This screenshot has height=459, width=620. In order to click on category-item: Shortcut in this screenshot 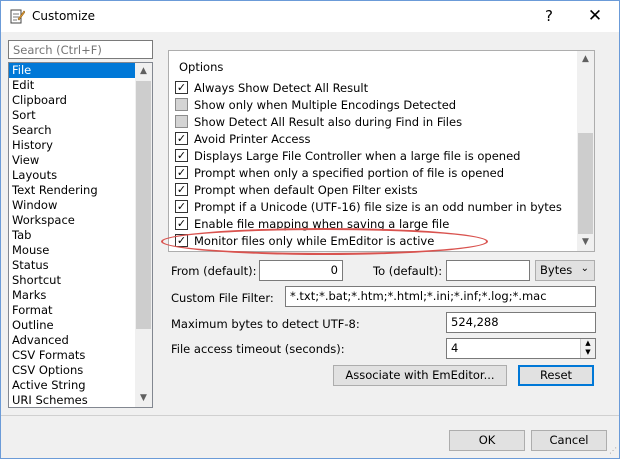, I will do `click(72, 280)`.